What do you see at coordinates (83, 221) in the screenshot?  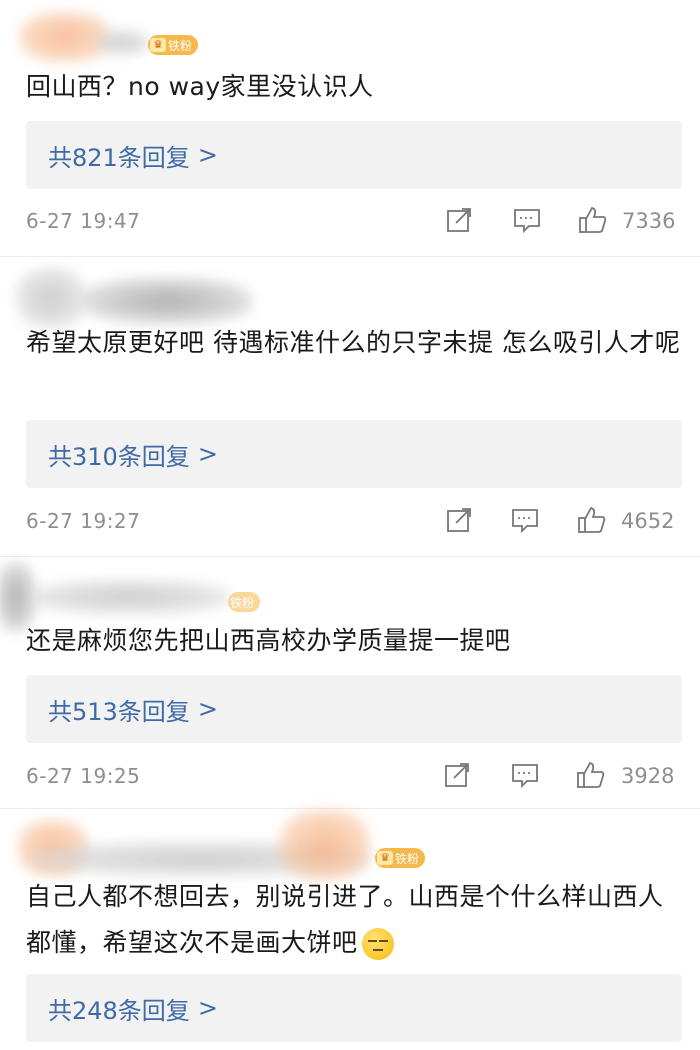 I see `comment-time: 6-27 19:47` at bounding box center [83, 221].